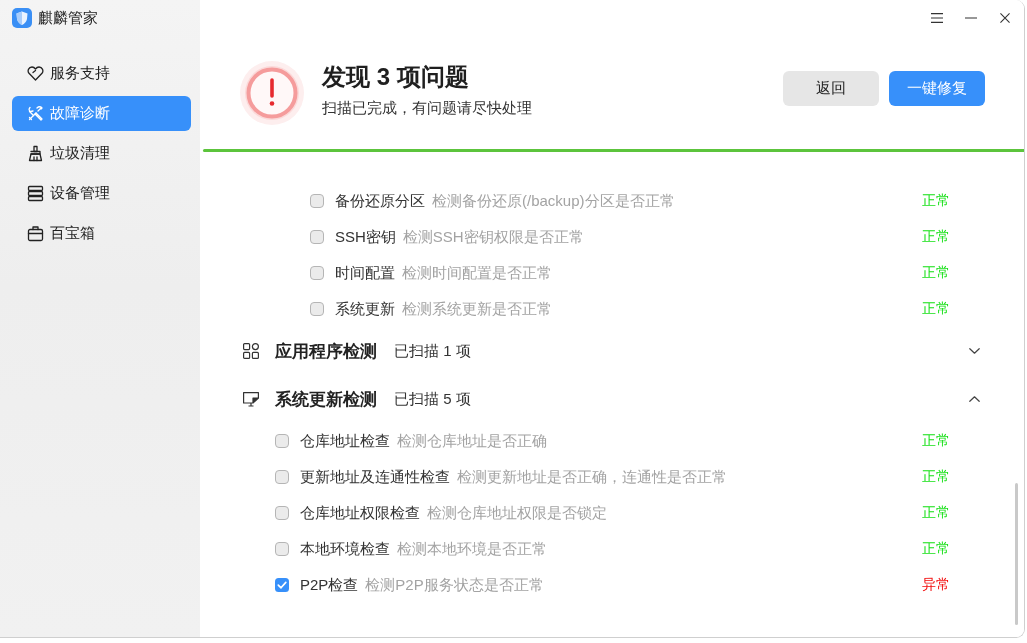  I want to click on monitor-icon, so click(251, 399).